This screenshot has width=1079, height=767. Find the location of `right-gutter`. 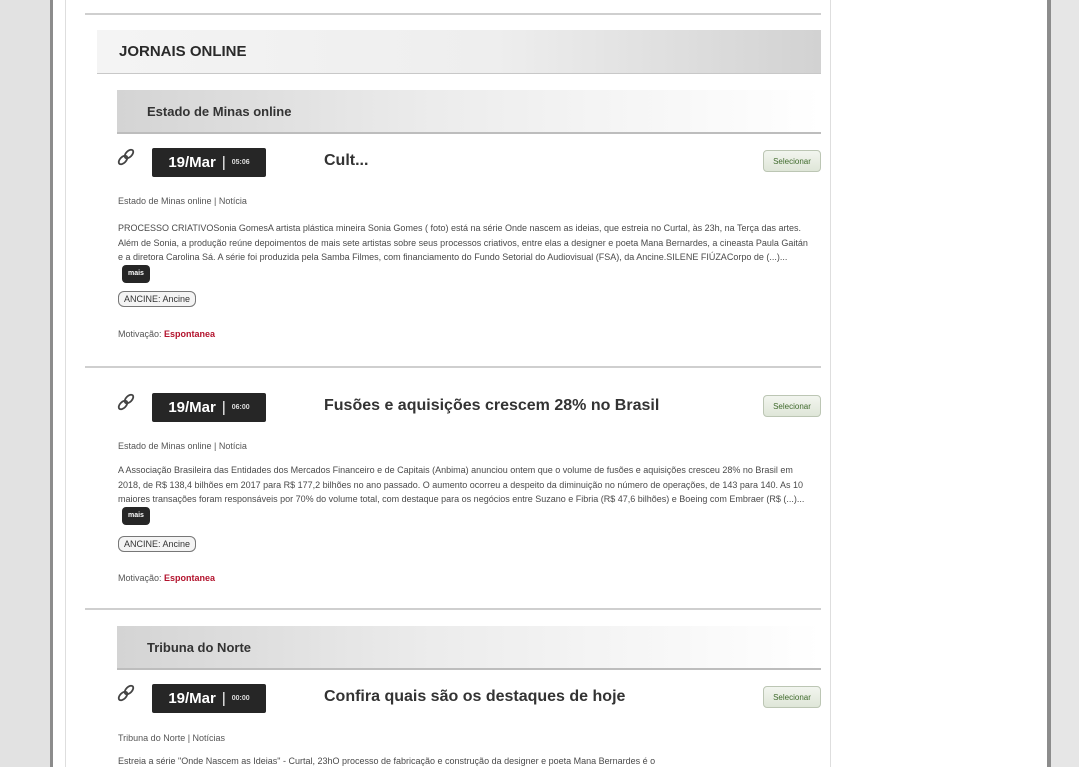

right-gutter is located at coordinates (1065, 383).